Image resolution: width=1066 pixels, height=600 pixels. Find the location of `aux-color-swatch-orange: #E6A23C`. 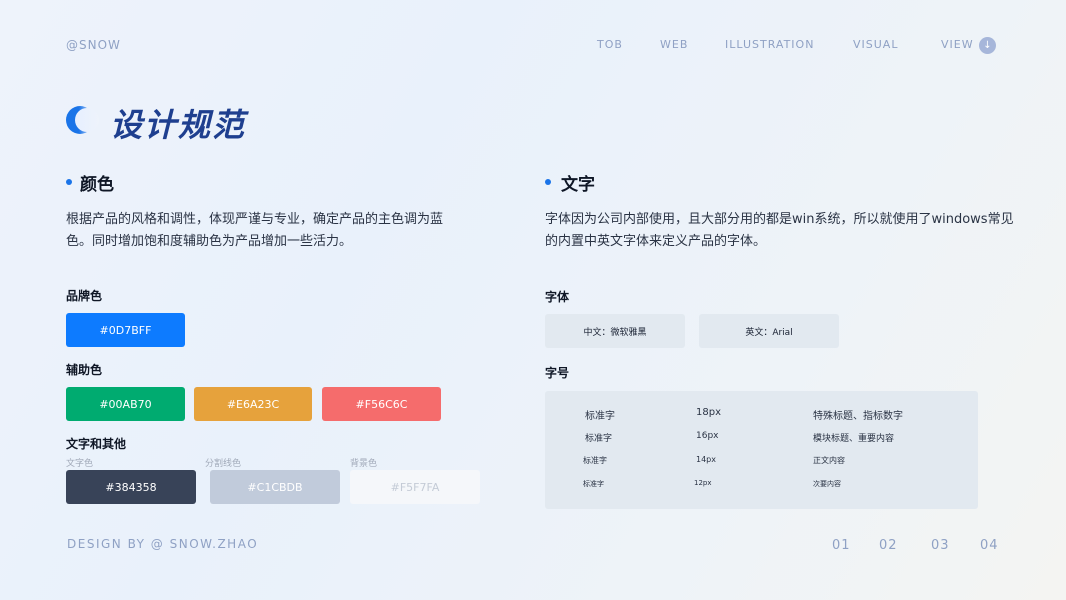

aux-color-swatch-orange: #E6A23C is located at coordinates (253, 404).